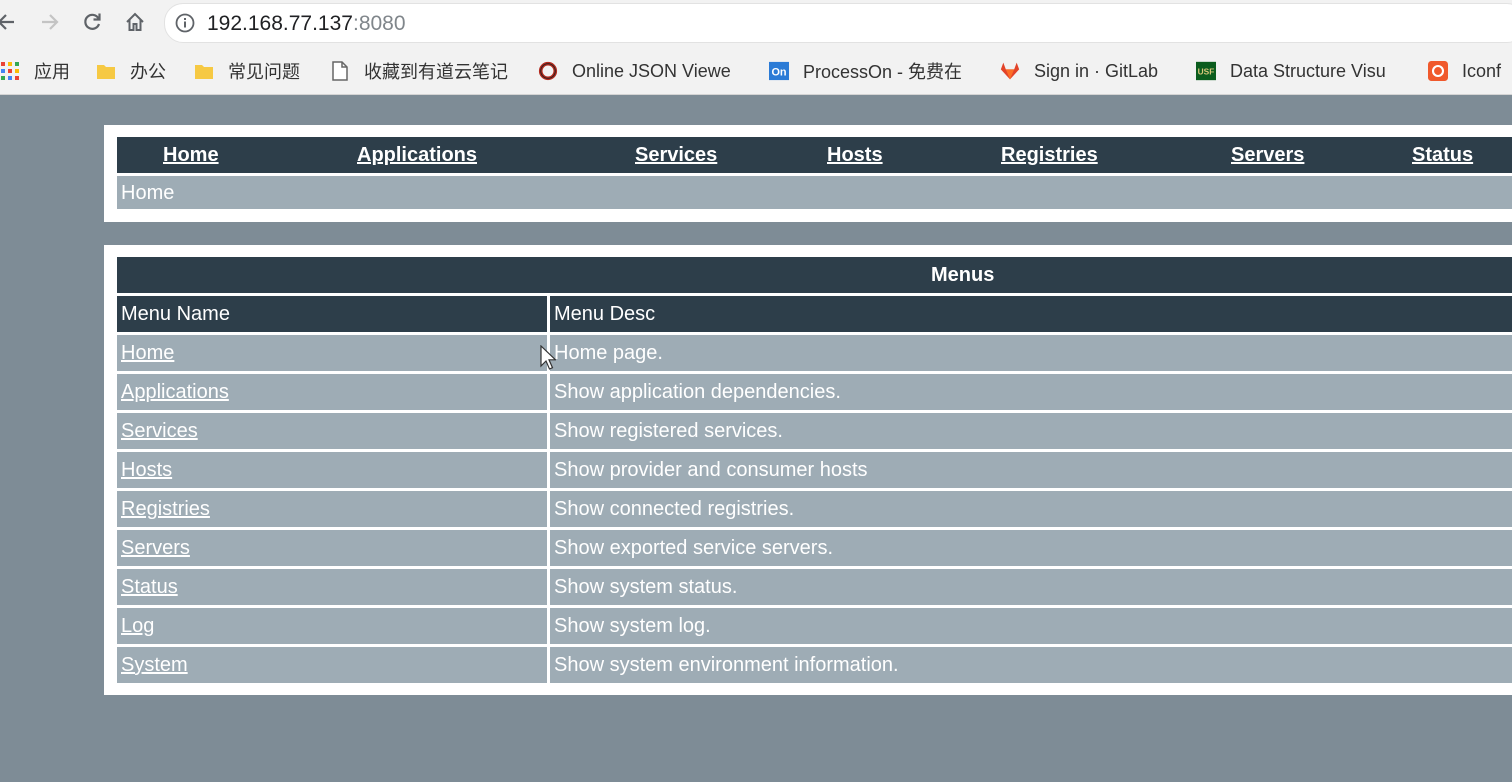 The image size is (1512, 782). I want to click on bookmark-label: 应用, so click(52, 72).